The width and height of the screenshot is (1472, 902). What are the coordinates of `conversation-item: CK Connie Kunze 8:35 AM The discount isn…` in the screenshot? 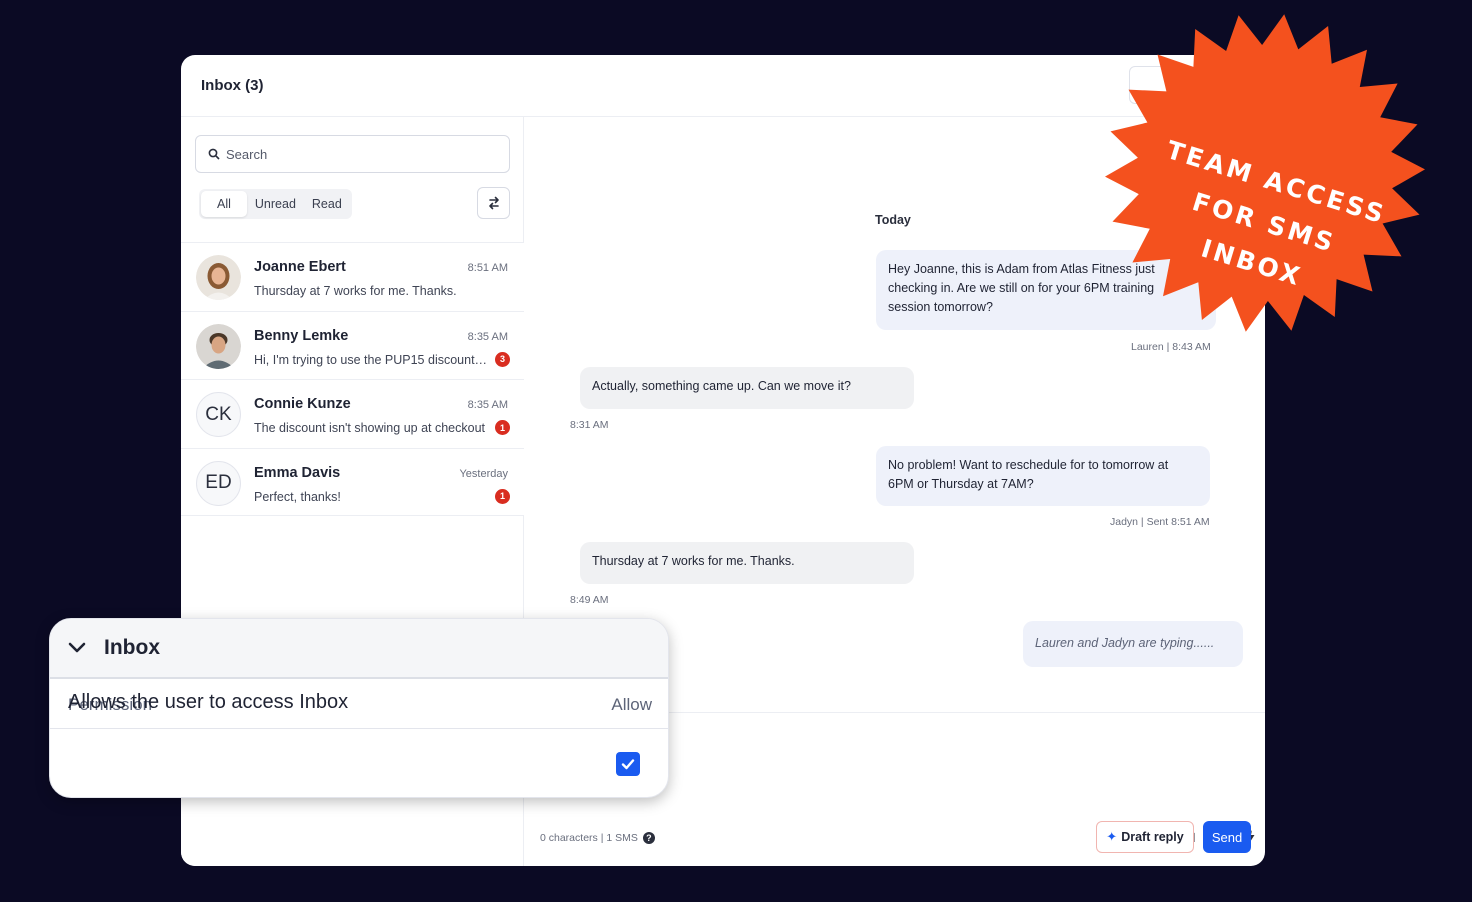 It's located at (352, 413).